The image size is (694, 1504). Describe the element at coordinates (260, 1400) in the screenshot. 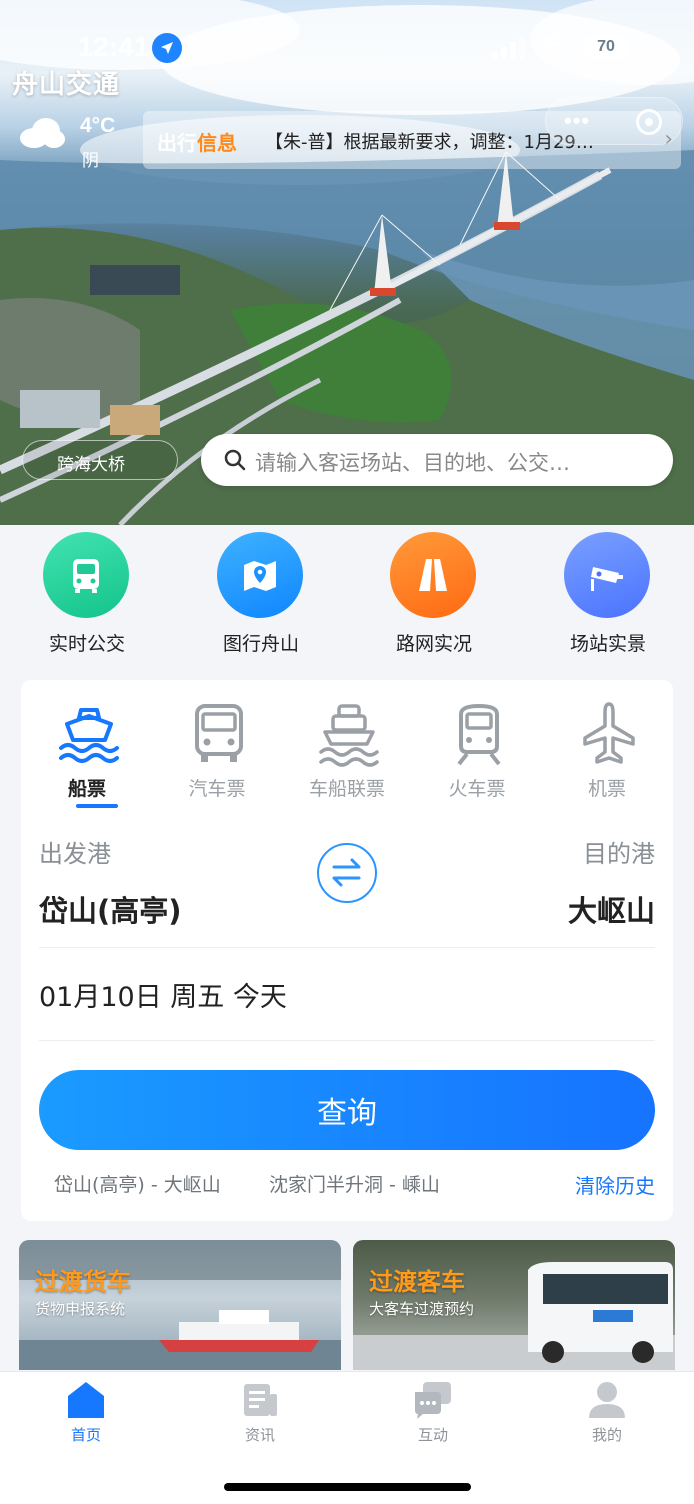

I see `news-icon` at that location.